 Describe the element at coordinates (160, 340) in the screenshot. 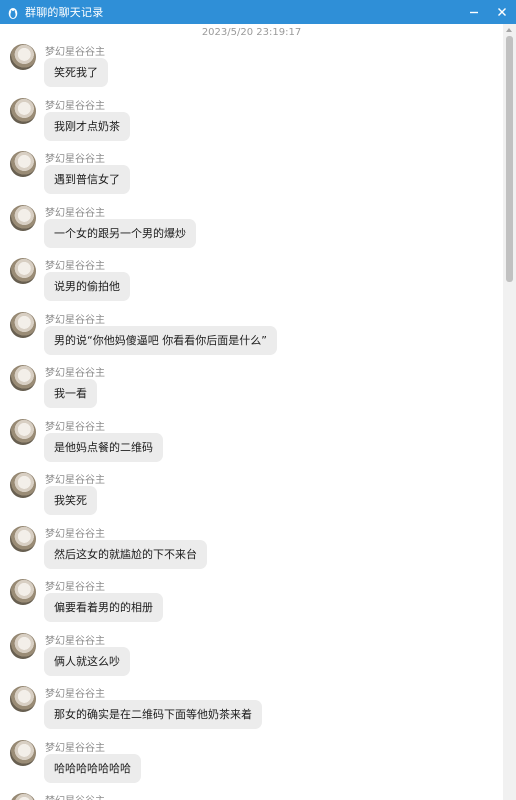

I see `message-bubble: 男的说“你他妈傻逼吧 你看看你后面是什么”` at that location.